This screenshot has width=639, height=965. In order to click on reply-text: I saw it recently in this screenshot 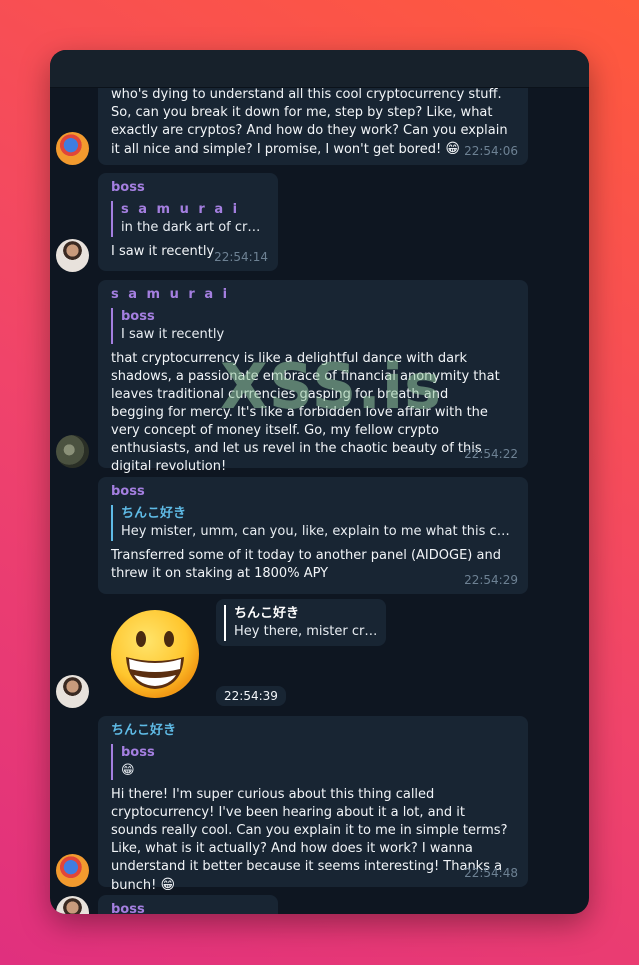, I will do `click(173, 334)`.